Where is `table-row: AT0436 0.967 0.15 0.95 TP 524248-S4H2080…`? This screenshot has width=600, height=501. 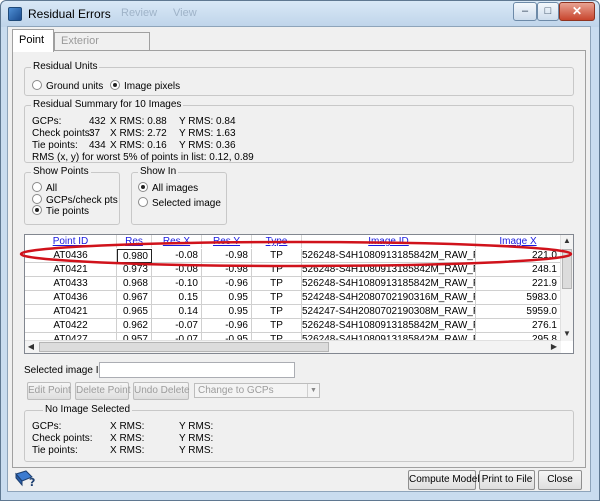
table-row: AT0436 0.967 0.15 0.95 TP 524248-S4H2080… is located at coordinates (293, 298).